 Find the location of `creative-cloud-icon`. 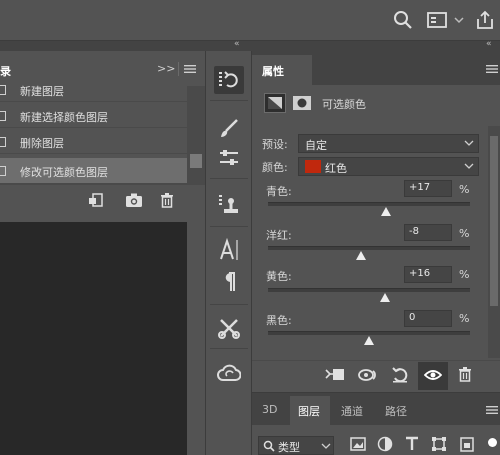

creative-cloud-icon is located at coordinates (229, 374).